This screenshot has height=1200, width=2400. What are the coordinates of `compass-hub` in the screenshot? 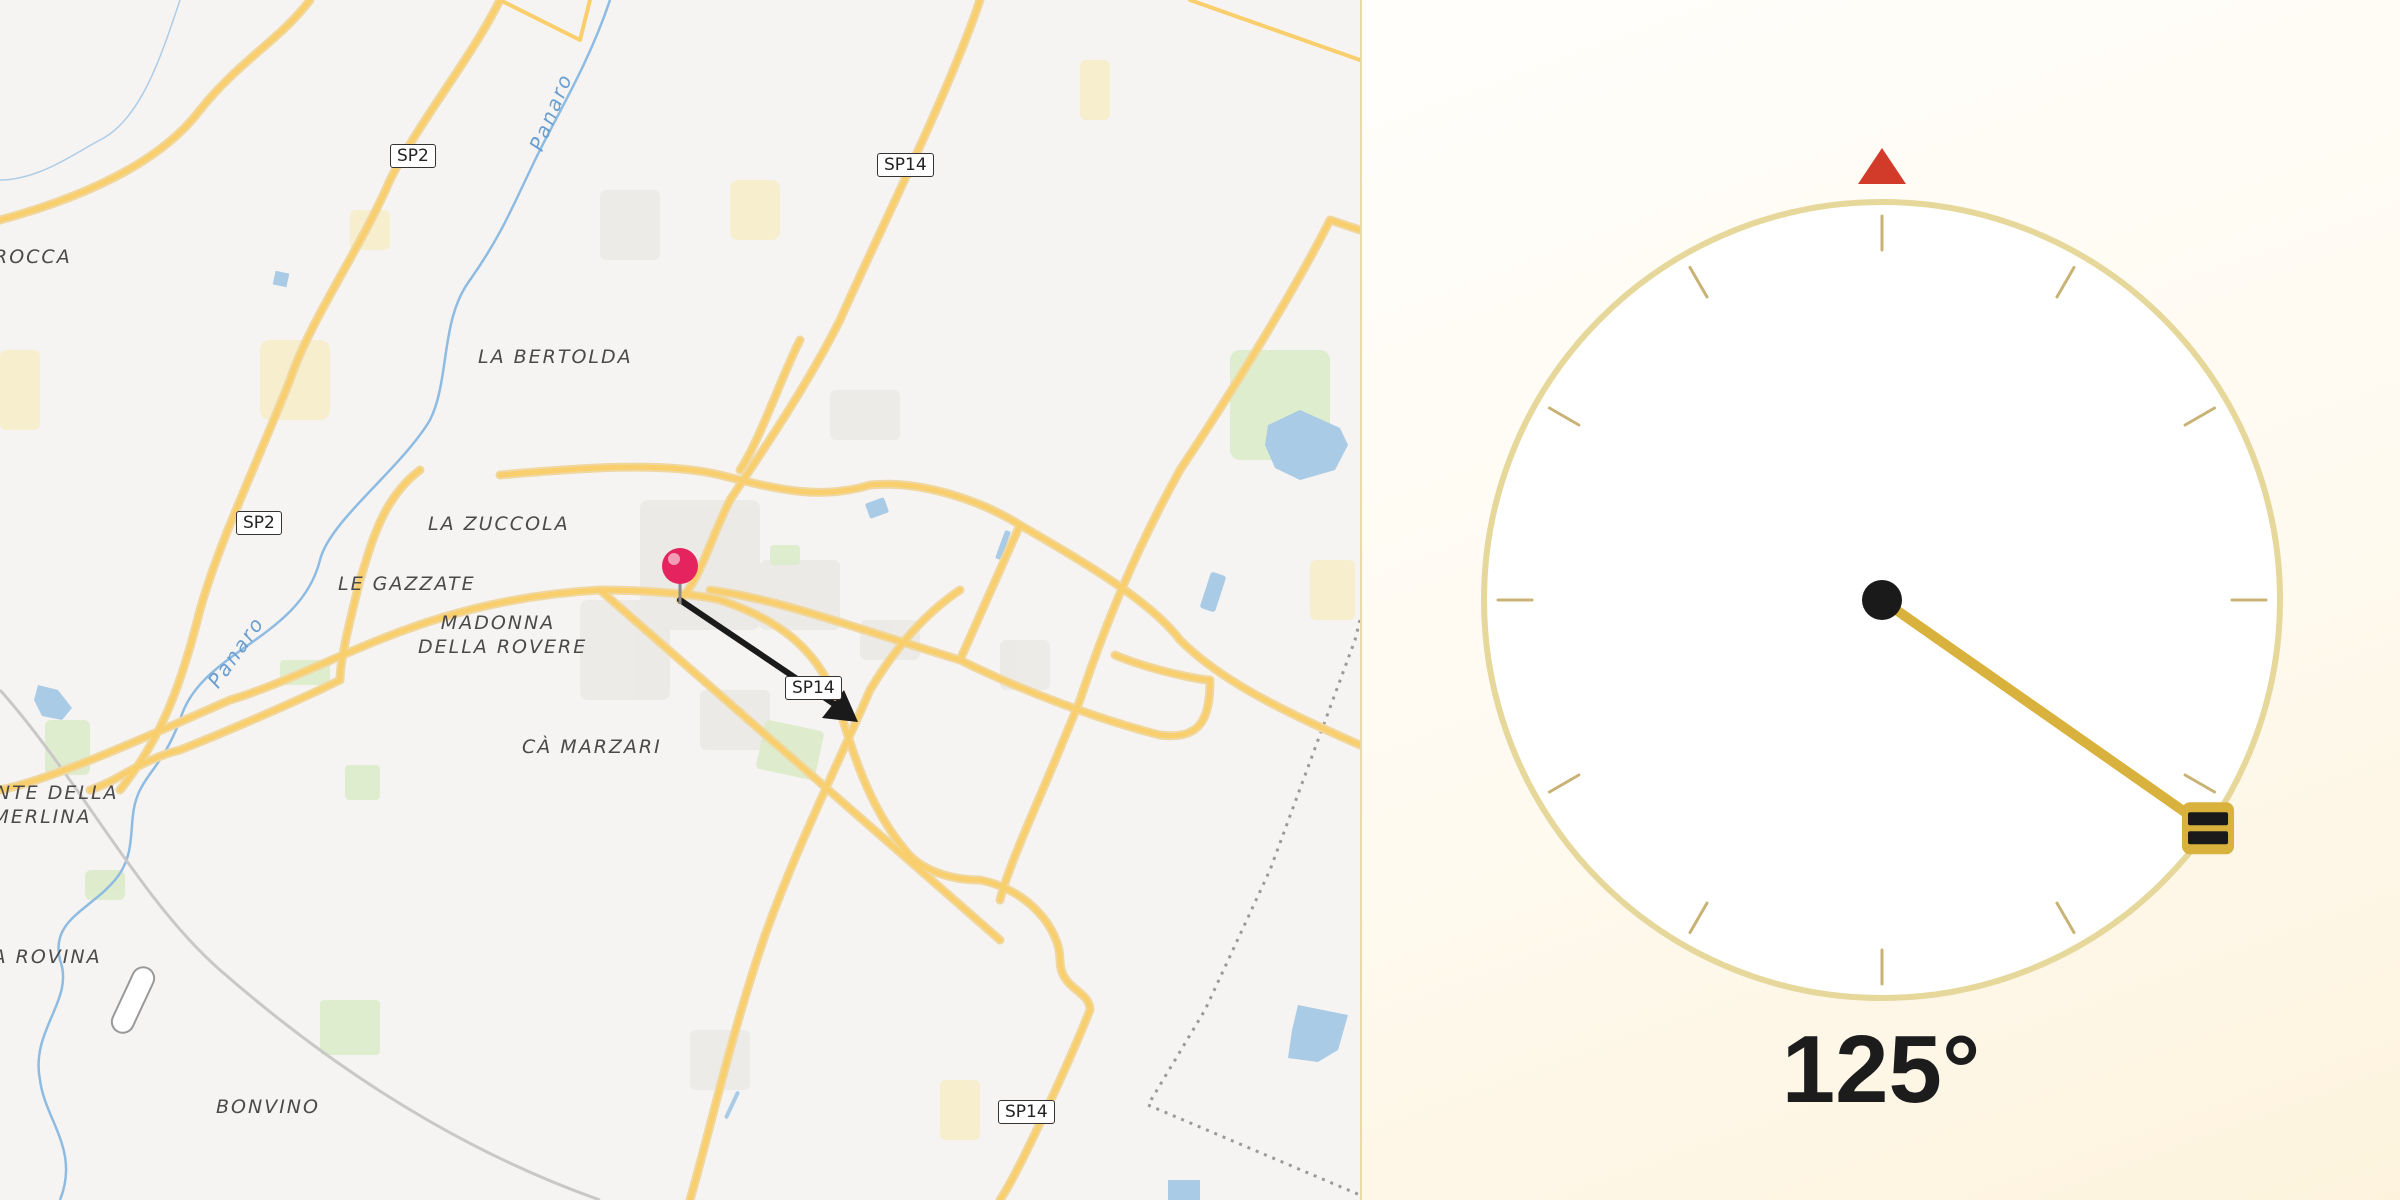 It's located at (1882, 600).